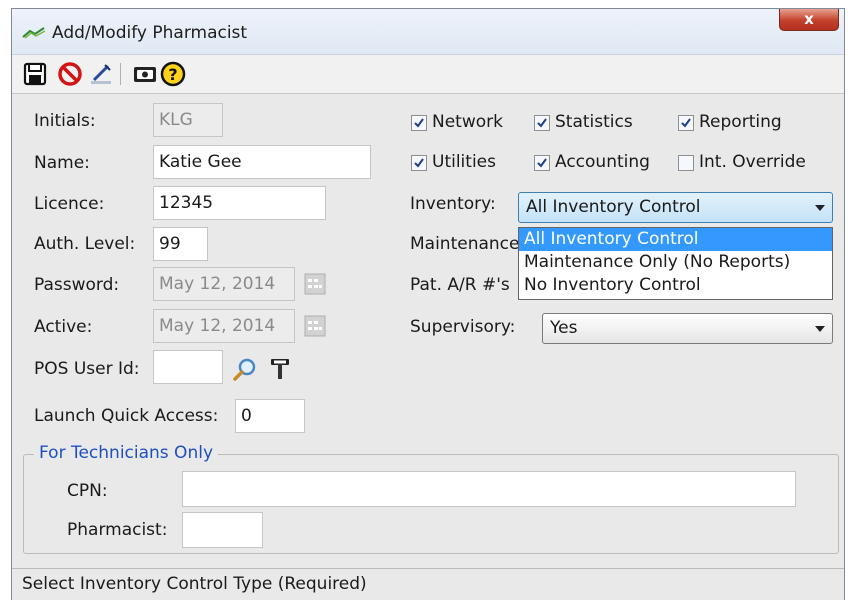 This screenshot has height=604, width=851. Describe the element at coordinates (453, 204) in the screenshot. I see `inventory-label: Inventory:` at that location.